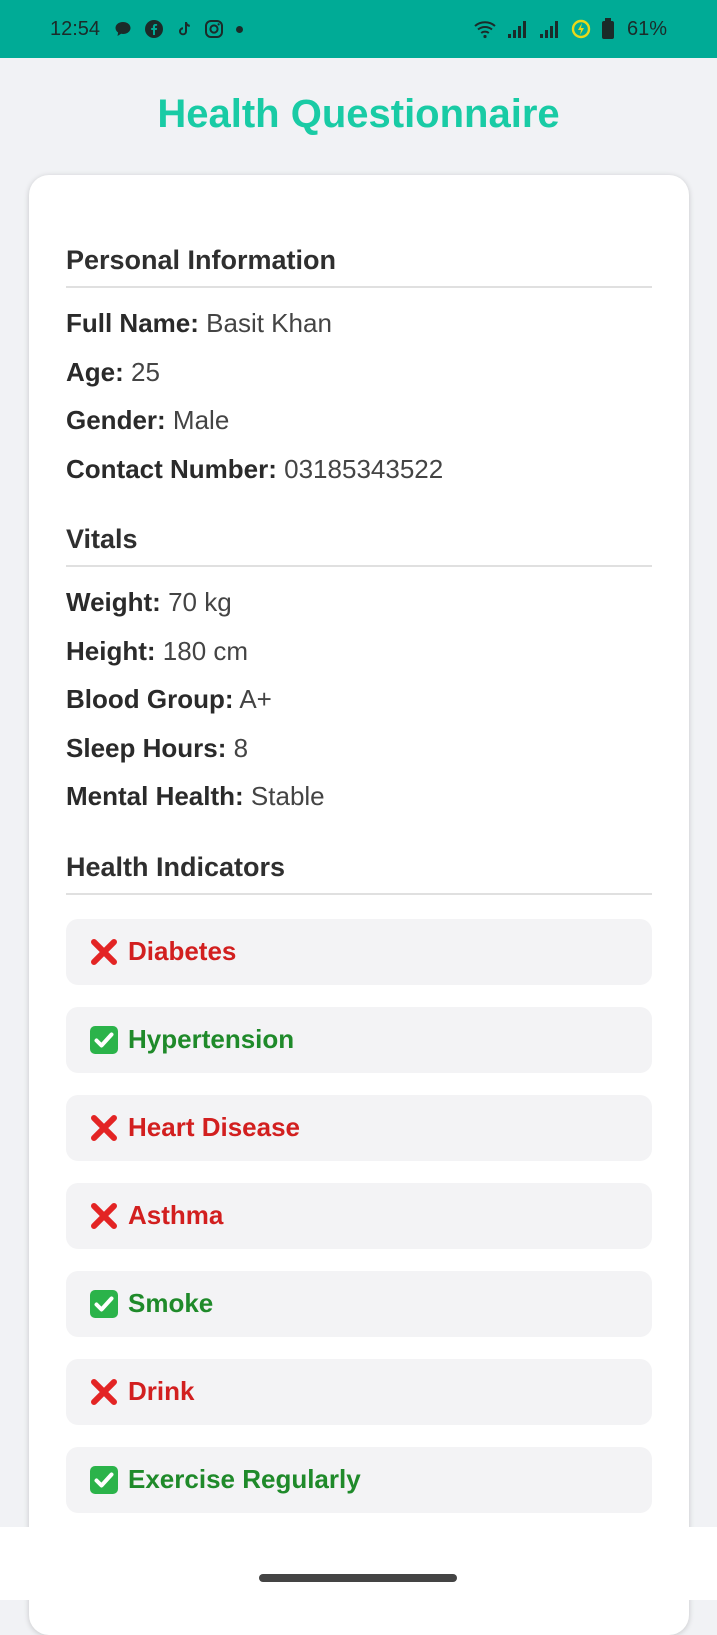 This screenshot has width=717, height=1635. I want to click on indicator-exercise-regularly: Exercise Regularly, so click(359, 1479).